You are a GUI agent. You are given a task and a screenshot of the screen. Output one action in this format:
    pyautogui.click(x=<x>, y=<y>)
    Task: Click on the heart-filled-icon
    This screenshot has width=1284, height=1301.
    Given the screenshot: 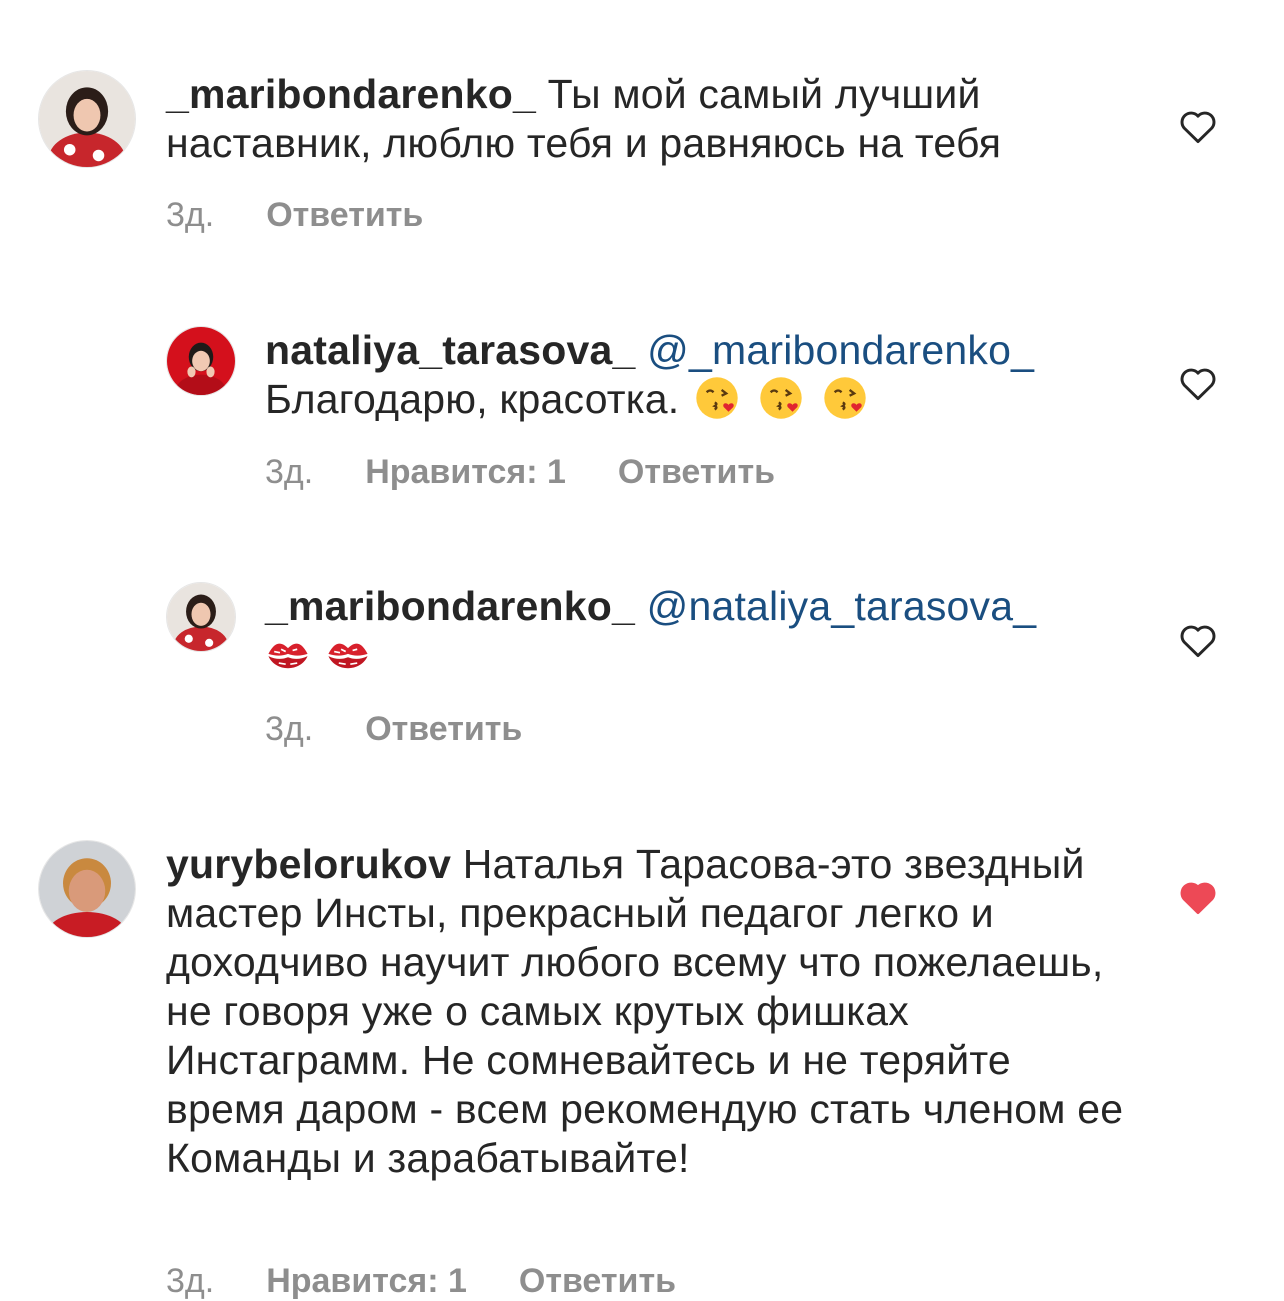 What is the action you would take?
    pyautogui.click(x=1198, y=897)
    